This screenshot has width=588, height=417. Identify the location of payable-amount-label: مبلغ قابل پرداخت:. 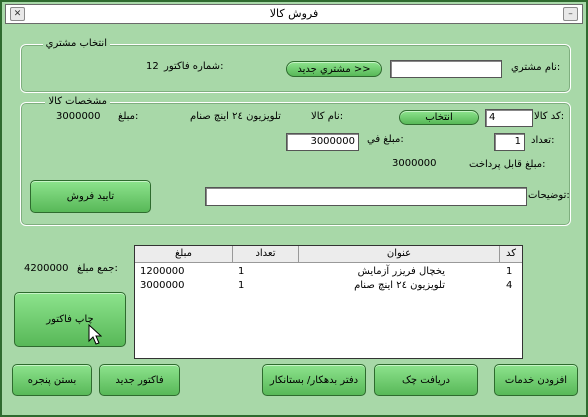
(507, 164).